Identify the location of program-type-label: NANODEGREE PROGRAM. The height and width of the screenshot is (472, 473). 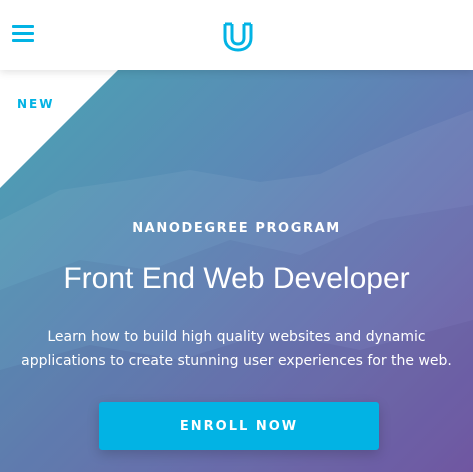
(236, 228).